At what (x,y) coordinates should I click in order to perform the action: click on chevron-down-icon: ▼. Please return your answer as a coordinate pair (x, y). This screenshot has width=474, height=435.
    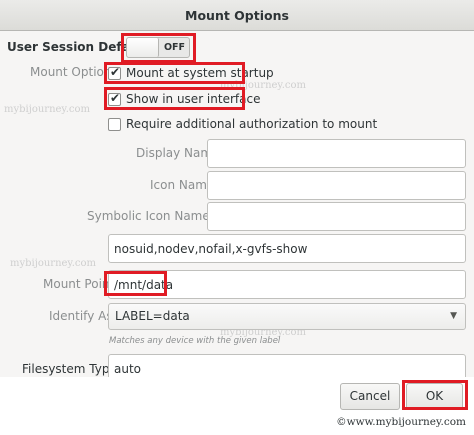
    Looking at the image, I should click on (453, 316).